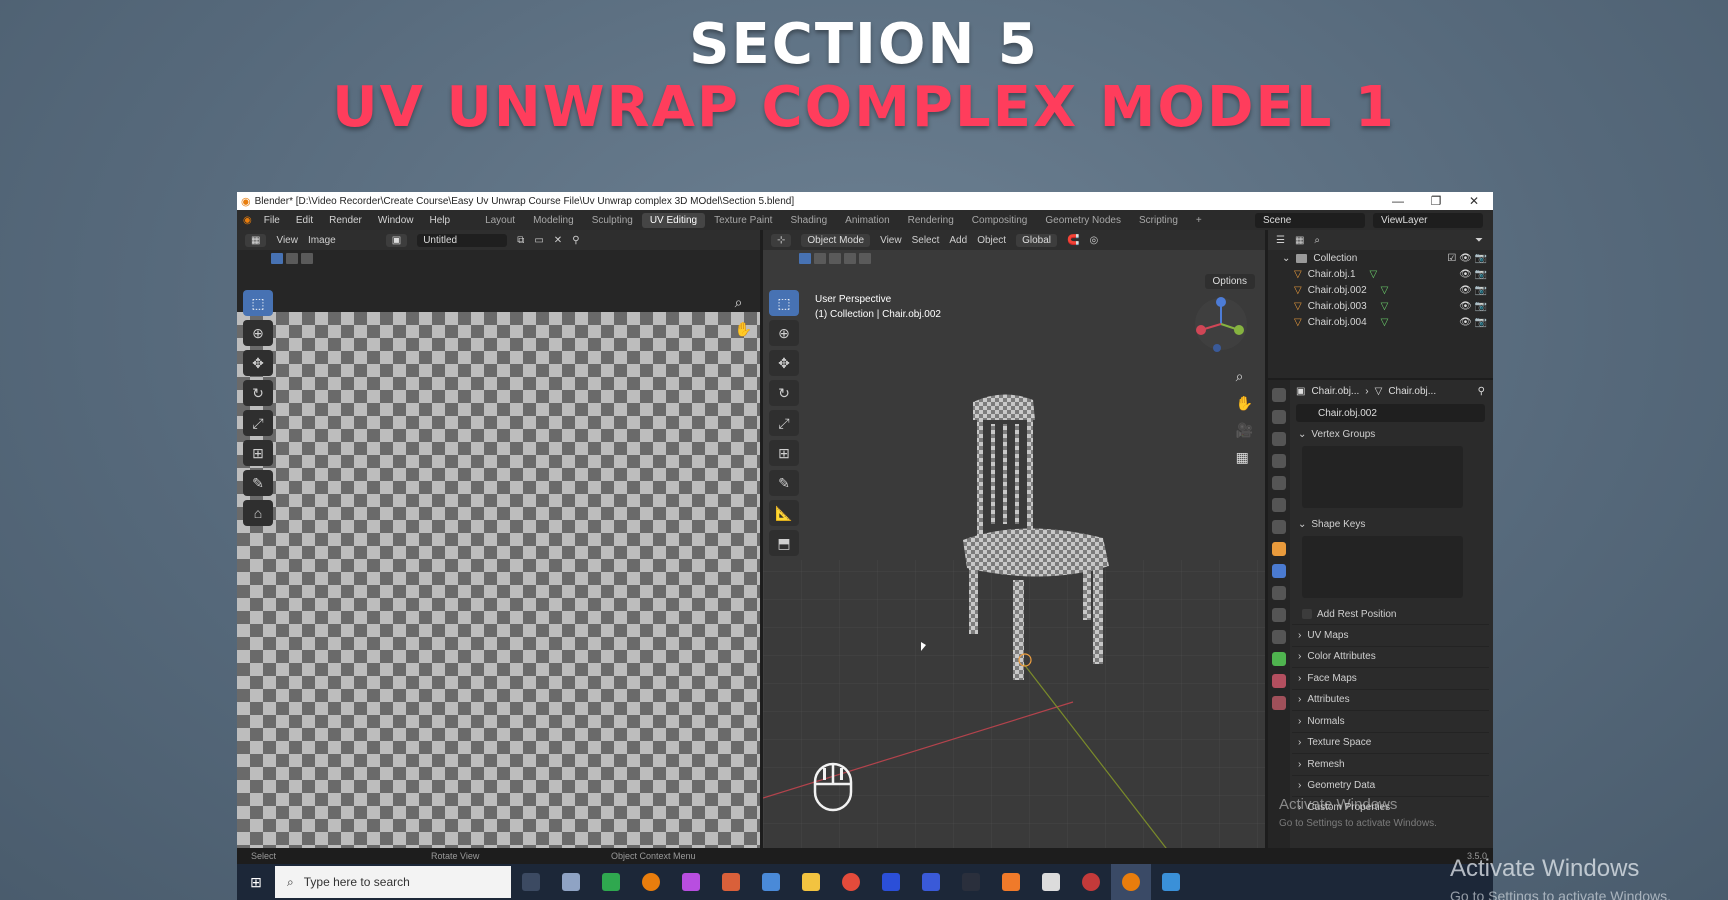  Describe the element at coordinates (1474, 201) in the screenshot. I see `close-button: ✕` at that location.